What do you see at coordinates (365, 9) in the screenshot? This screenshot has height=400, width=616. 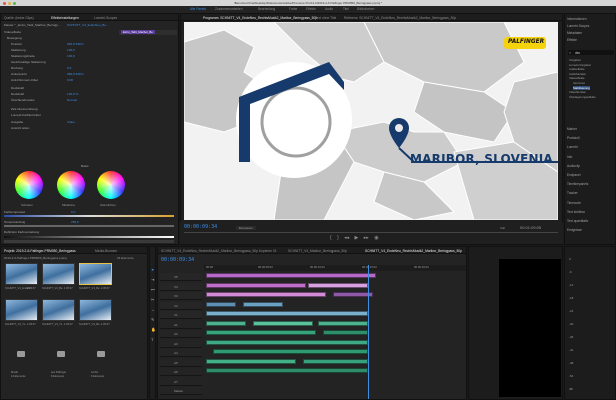 I see `workspace-tab: Bibliotheken` at bounding box center [365, 9].